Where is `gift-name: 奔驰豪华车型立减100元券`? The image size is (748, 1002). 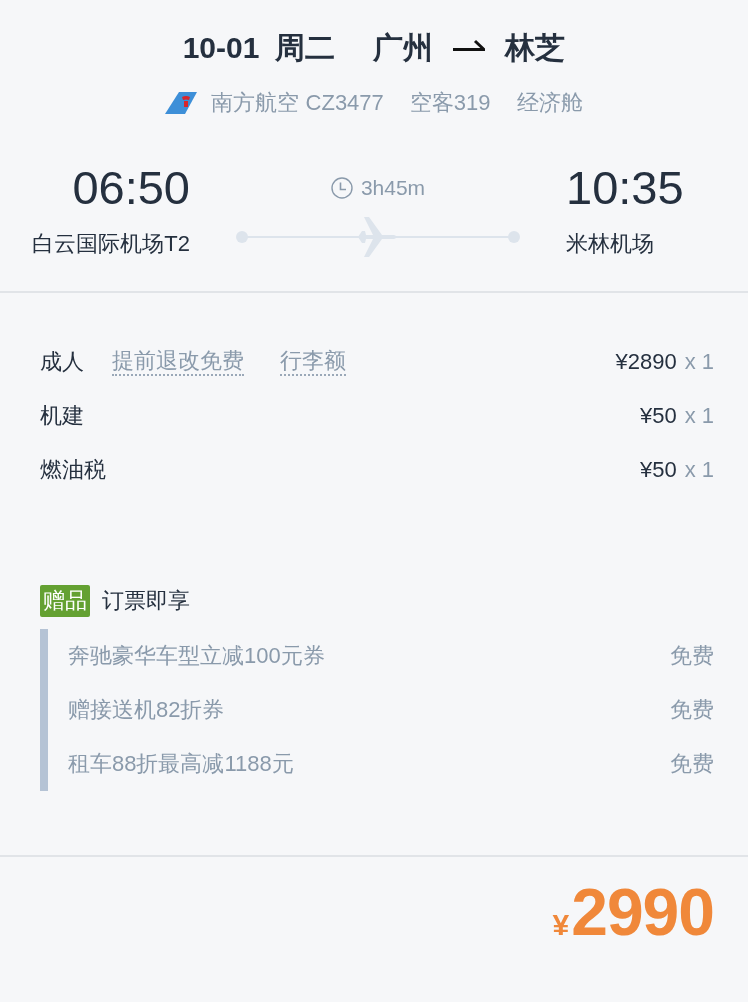 gift-name: 奔驰豪华车型立减100元券 is located at coordinates (196, 656).